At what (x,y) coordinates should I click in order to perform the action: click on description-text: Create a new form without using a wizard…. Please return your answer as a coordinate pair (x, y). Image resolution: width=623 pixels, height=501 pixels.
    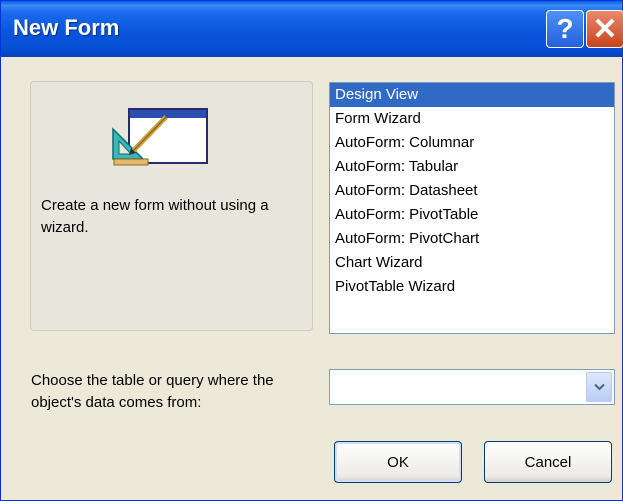
    Looking at the image, I should click on (155, 216).